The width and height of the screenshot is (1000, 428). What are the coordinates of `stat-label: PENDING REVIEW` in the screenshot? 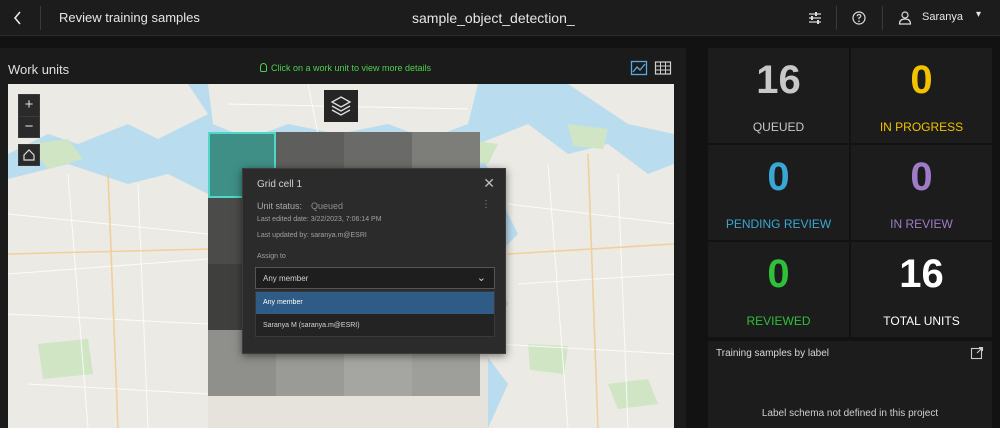 It's located at (778, 224).